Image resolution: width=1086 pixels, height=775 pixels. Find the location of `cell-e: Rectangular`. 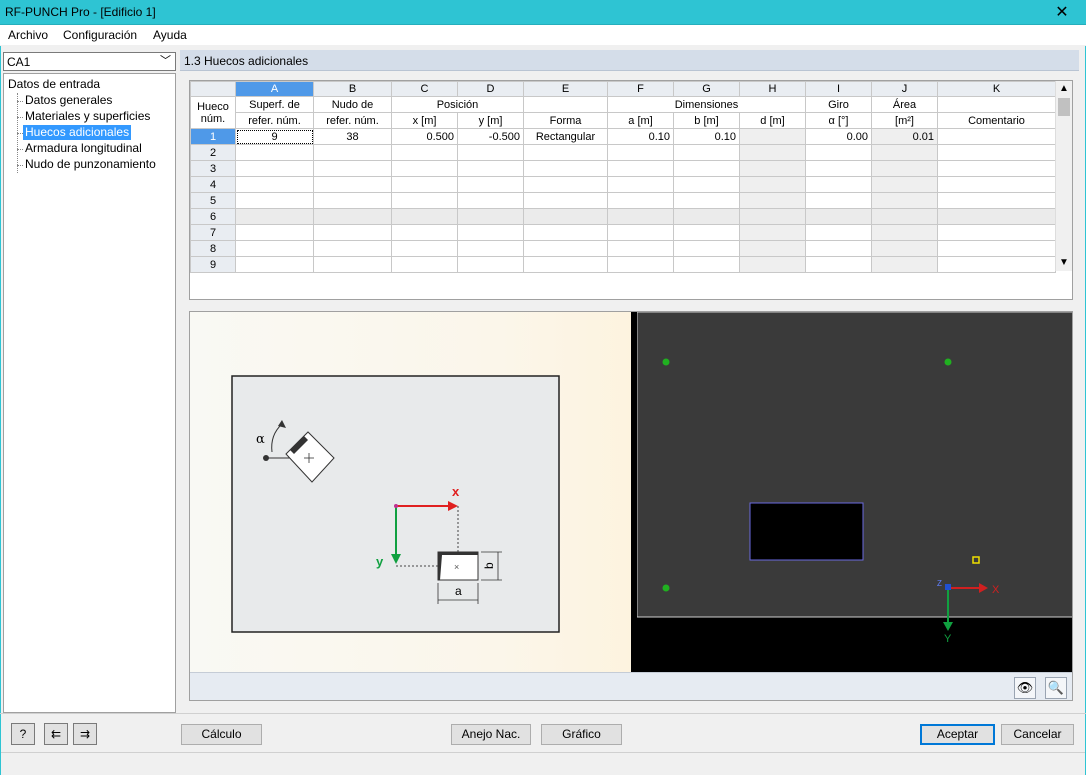

cell-e: Rectangular is located at coordinates (565, 136).